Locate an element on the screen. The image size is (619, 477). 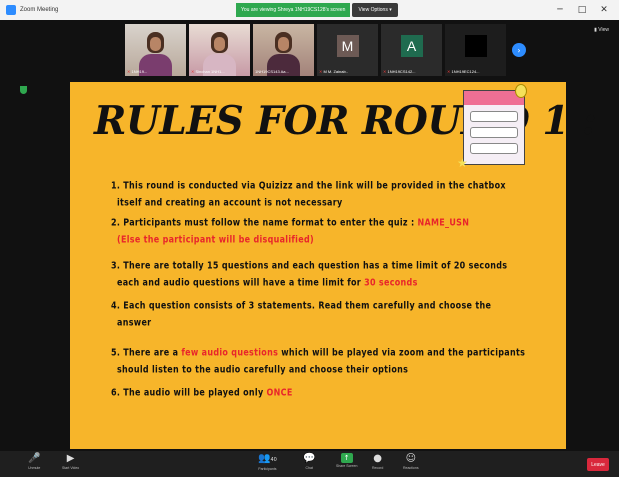
unmute-button: 🎤 Unmute is located at coordinates (34, 461).